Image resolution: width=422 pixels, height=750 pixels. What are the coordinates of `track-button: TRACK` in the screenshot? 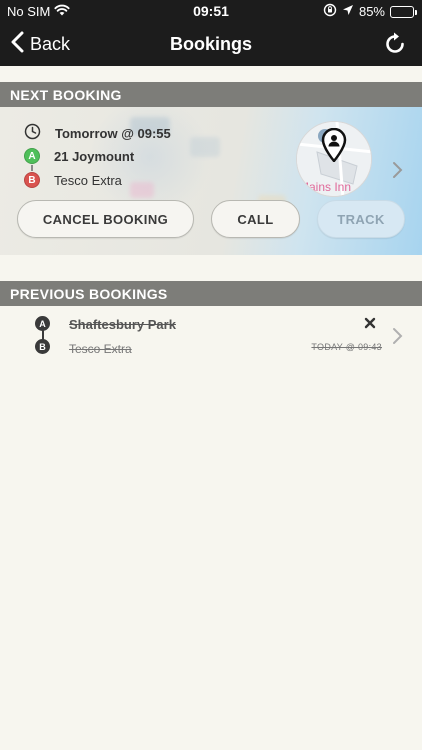 It's located at (361, 219).